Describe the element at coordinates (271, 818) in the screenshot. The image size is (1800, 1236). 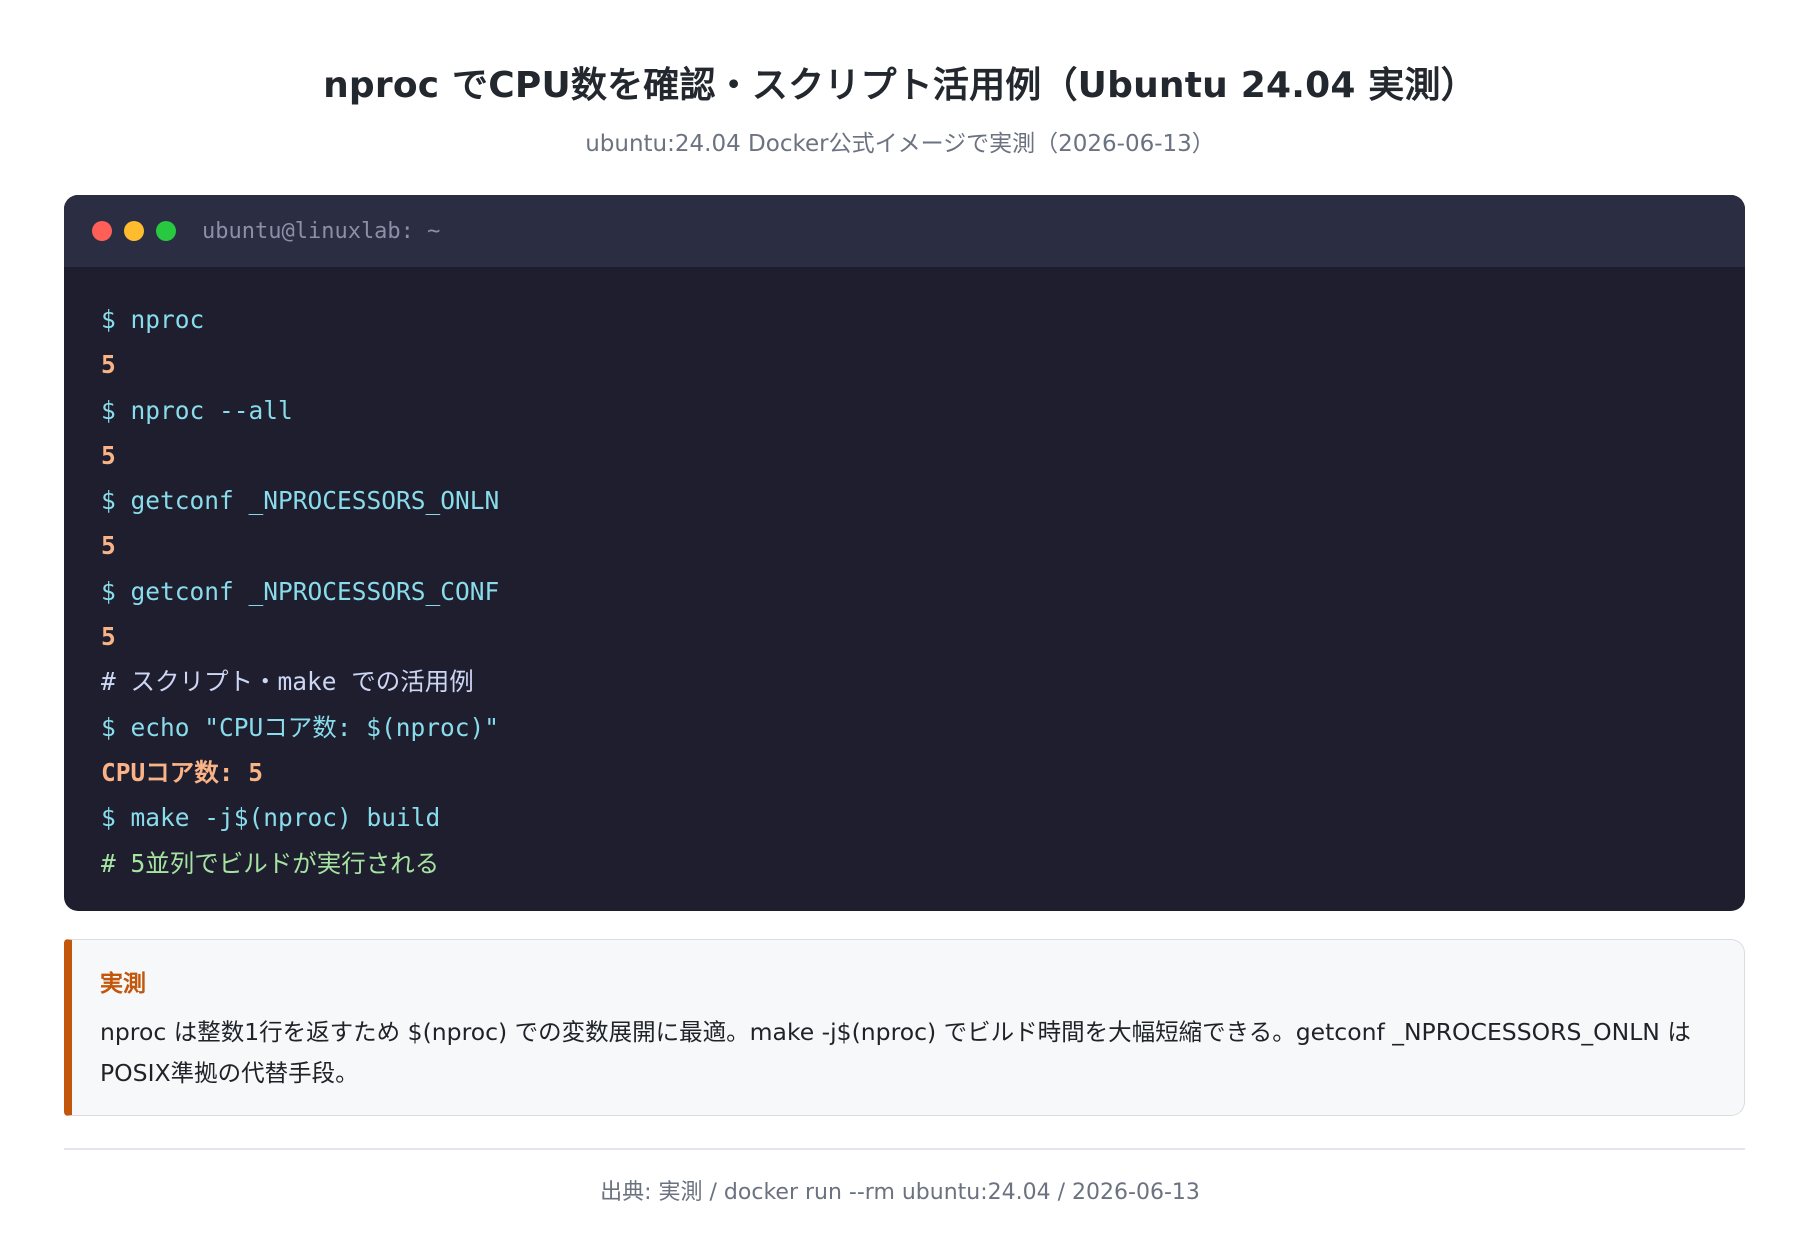
I see `terminal-line-command: $ make -j$(nproc) build` at that location.